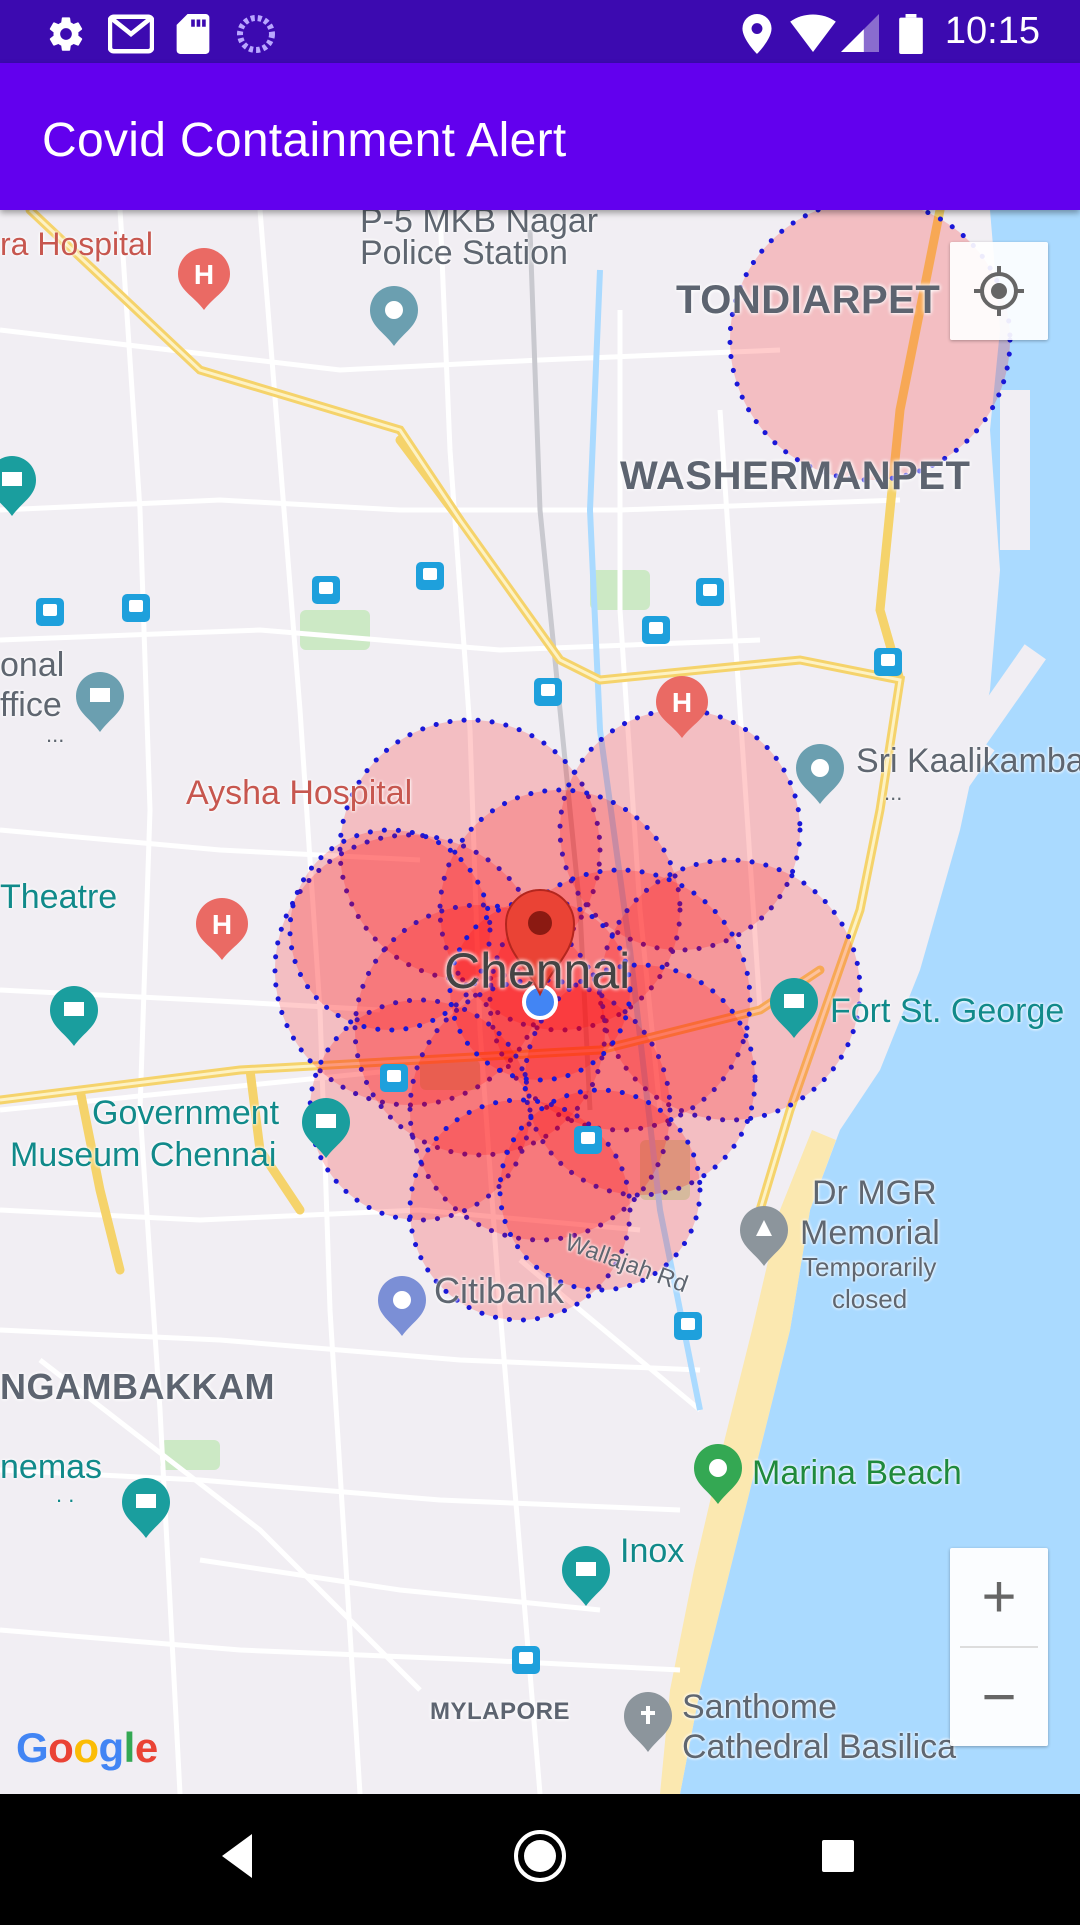 Image resolution: width=1080 pixels, height=1925 pixels. Describe the element at coordinates (874, 1193) in the screenshot. I see `dr-mgr-label-1: Dr MGR` at that location.